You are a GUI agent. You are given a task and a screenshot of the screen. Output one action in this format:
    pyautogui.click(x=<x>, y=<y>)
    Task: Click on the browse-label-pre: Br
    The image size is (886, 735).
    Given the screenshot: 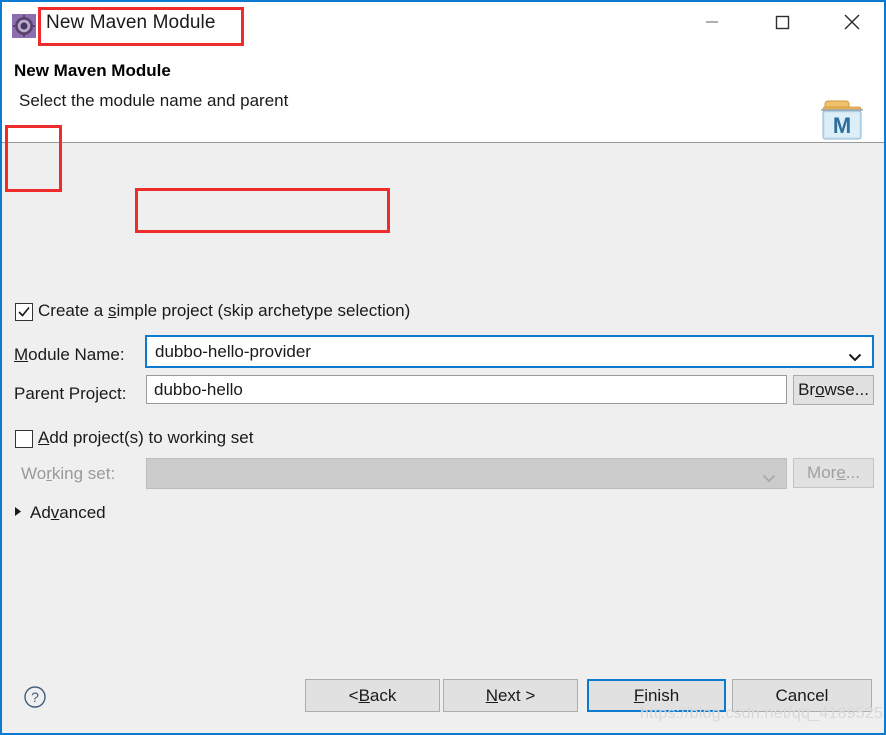 What is the action you would take?
    pyautogui.click(x=807, y=389)
    